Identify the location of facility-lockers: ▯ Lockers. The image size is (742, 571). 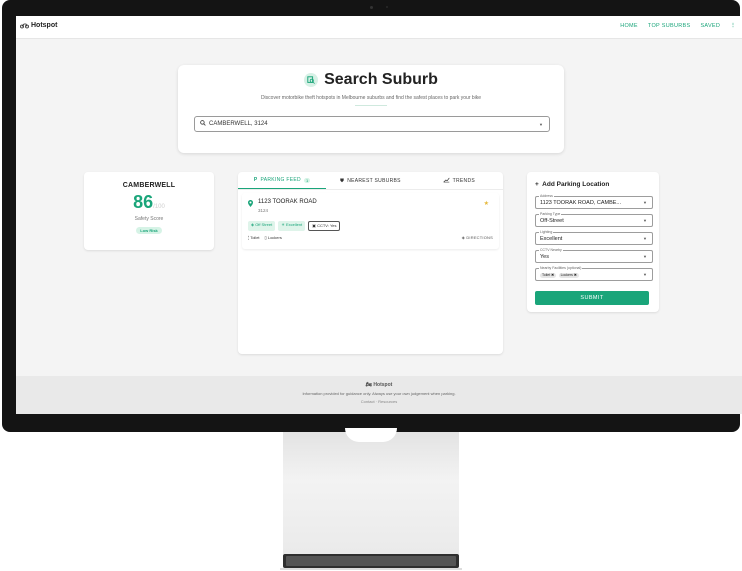
(273, 237).